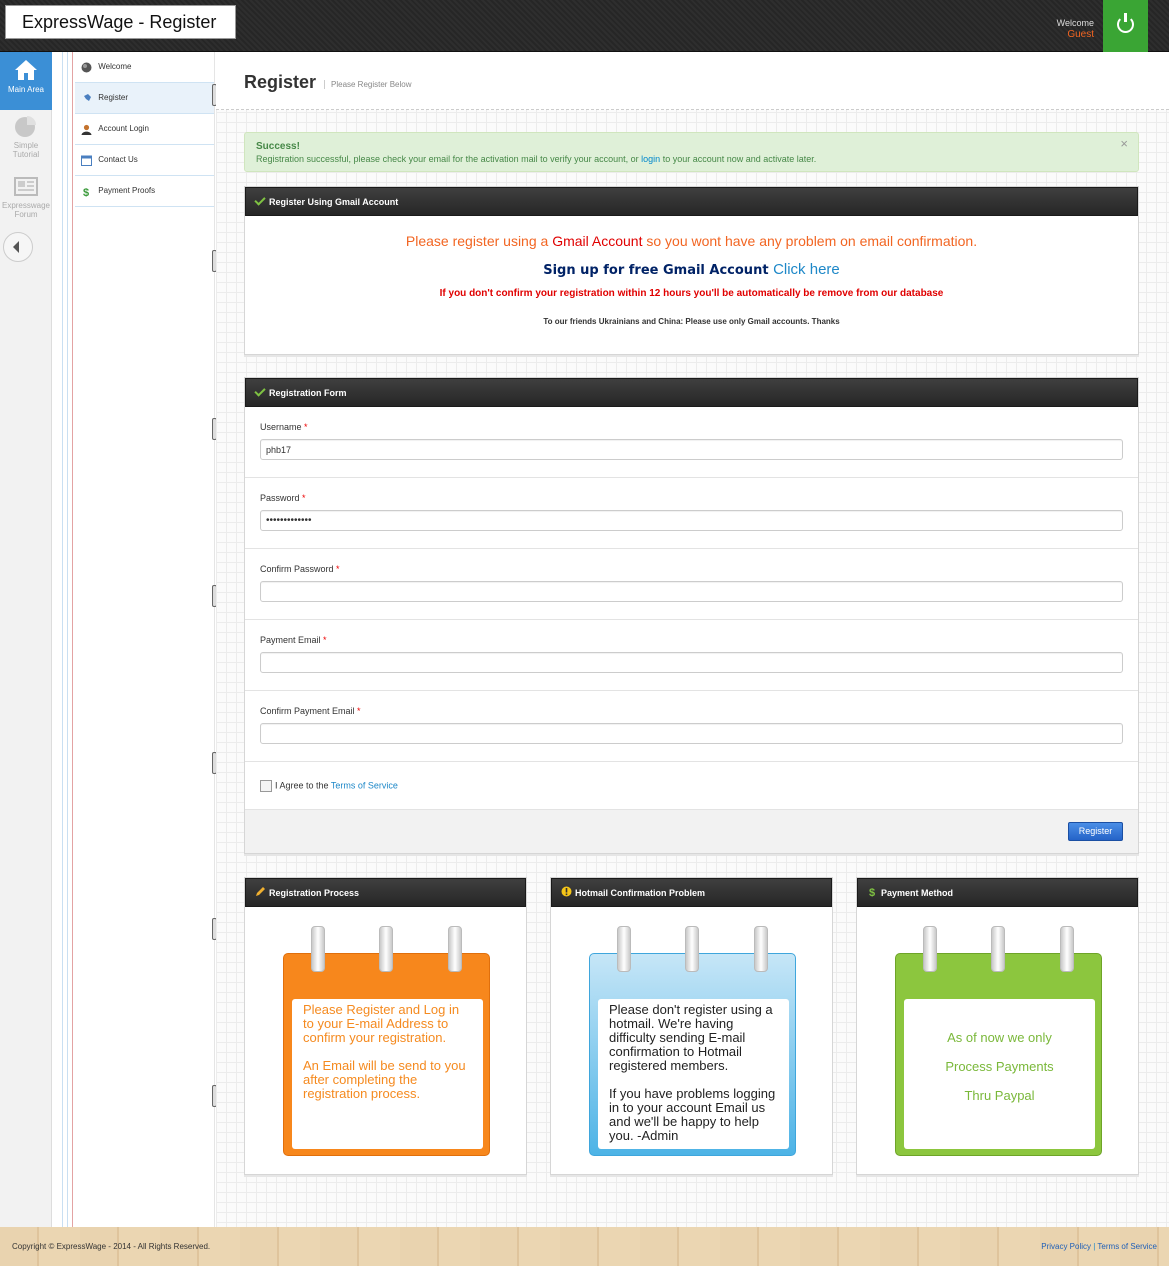  Describe the element at coordinates (86, 98) in the screenshot. I see `pin-icon` at that location.